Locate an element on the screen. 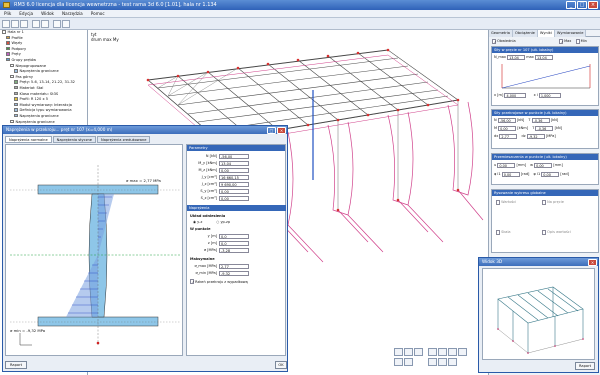  disp-w-field: 0,00 is located at coordinates (543, 165).